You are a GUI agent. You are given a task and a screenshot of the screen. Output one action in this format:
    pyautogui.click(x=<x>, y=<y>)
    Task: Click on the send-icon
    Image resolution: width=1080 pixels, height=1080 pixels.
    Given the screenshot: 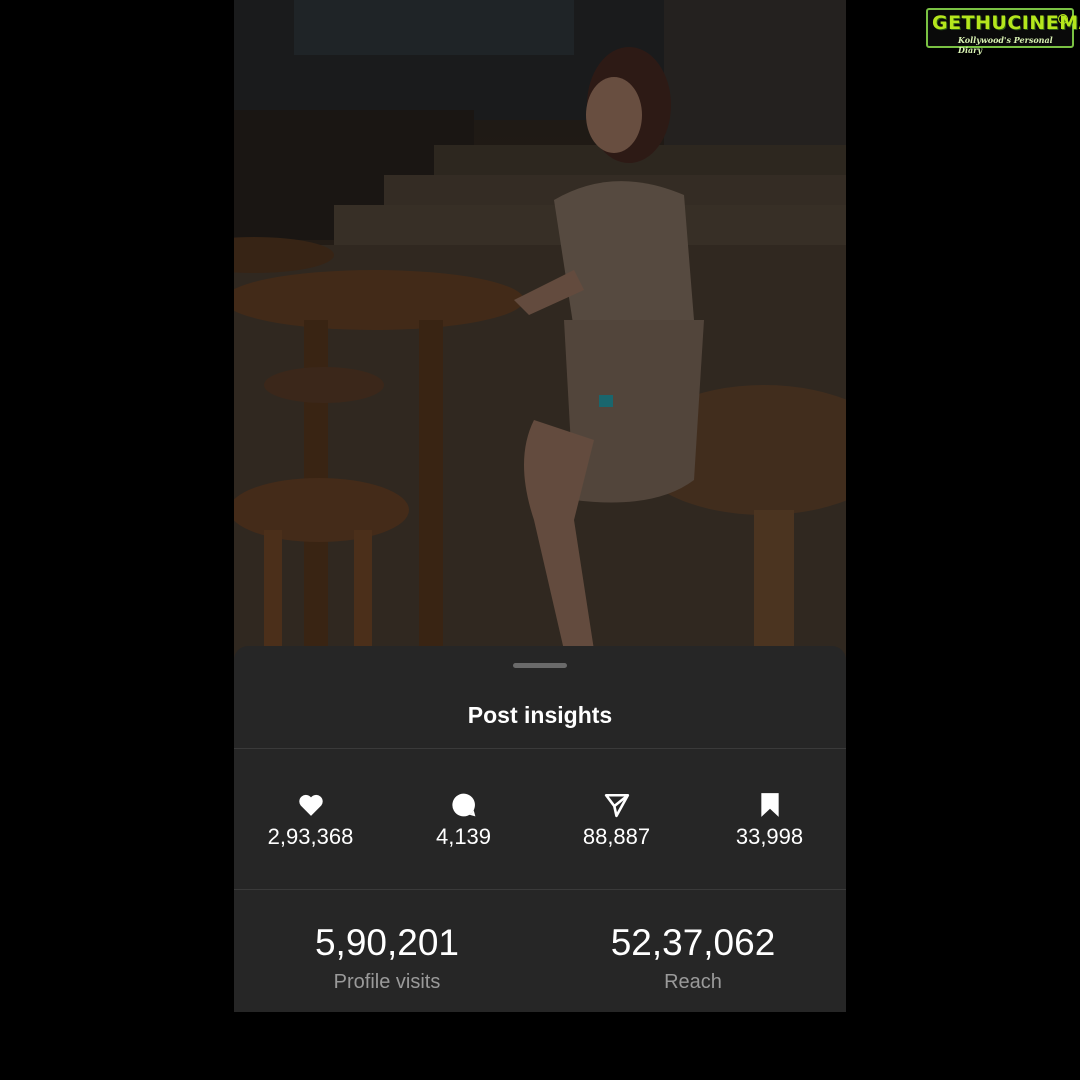 What is the action you would take?
    pyautogui.click(x=617, y=805)
    